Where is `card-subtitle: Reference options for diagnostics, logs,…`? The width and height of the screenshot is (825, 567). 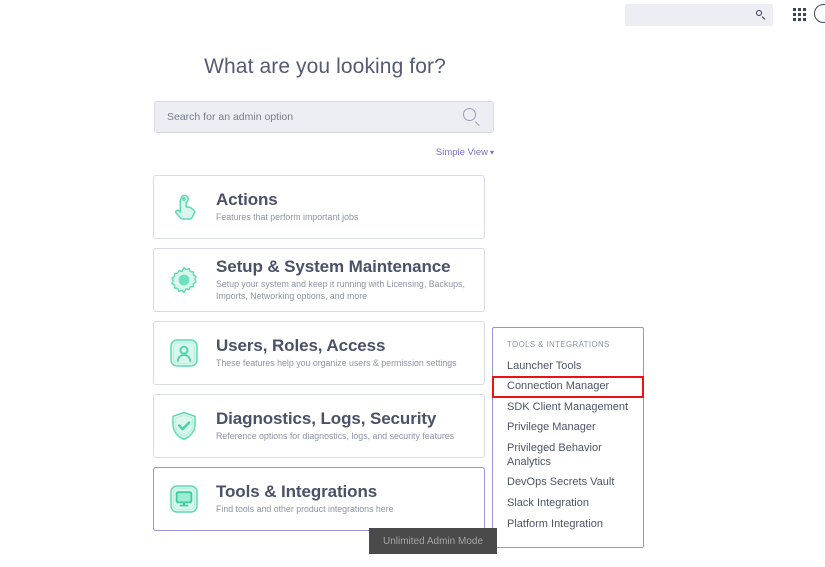 card-subtitle: Reference options for diagnostics, logs,… is located at coordinates (335, 436).